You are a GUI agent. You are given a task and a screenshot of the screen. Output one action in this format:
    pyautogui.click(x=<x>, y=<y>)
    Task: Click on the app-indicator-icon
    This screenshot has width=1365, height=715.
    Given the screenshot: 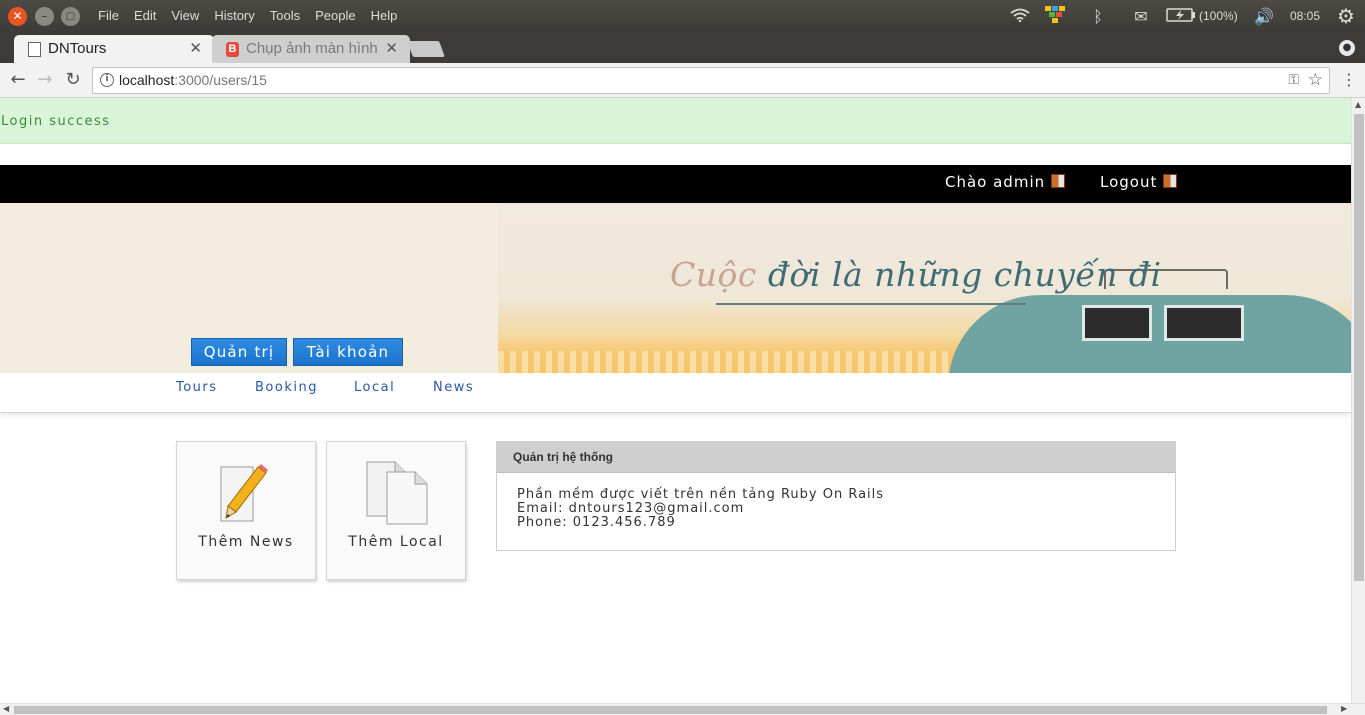 What is the action you would take?
    pyautogui.click(x=1055, y=16)
    